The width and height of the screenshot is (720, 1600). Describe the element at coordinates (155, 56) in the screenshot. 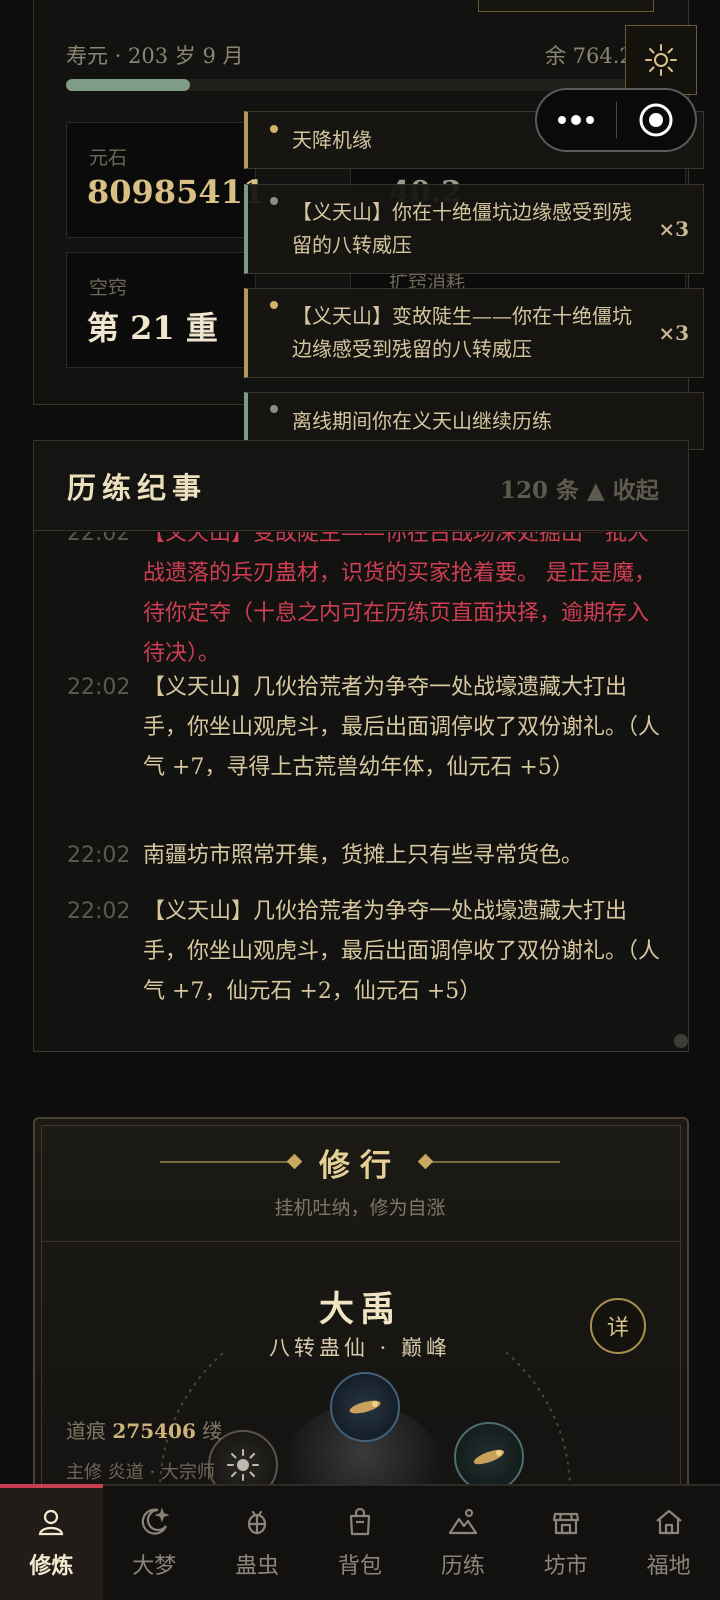

I see `lifespan-label: 寿元 · 203 岁 9 月` at that location.